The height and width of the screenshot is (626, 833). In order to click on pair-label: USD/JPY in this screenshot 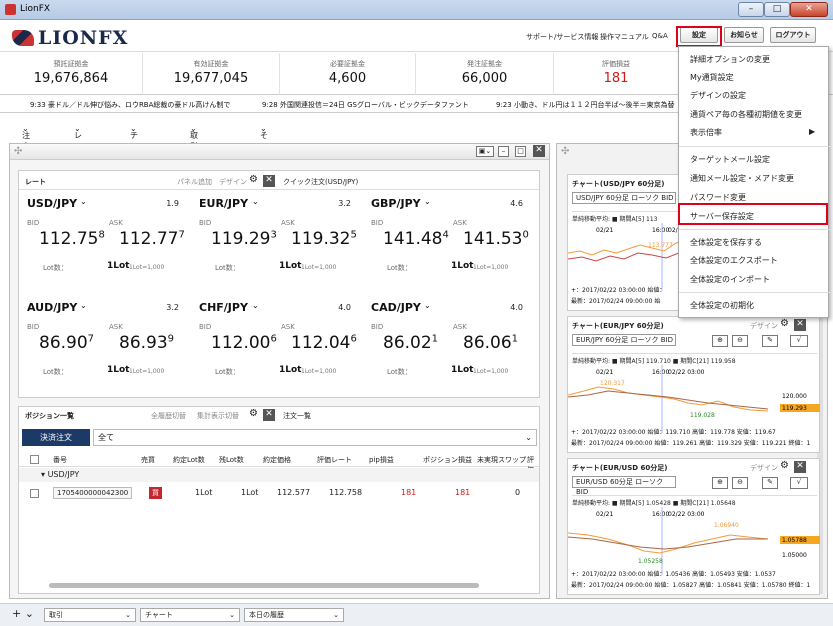, I will do `click(52, 203)`.